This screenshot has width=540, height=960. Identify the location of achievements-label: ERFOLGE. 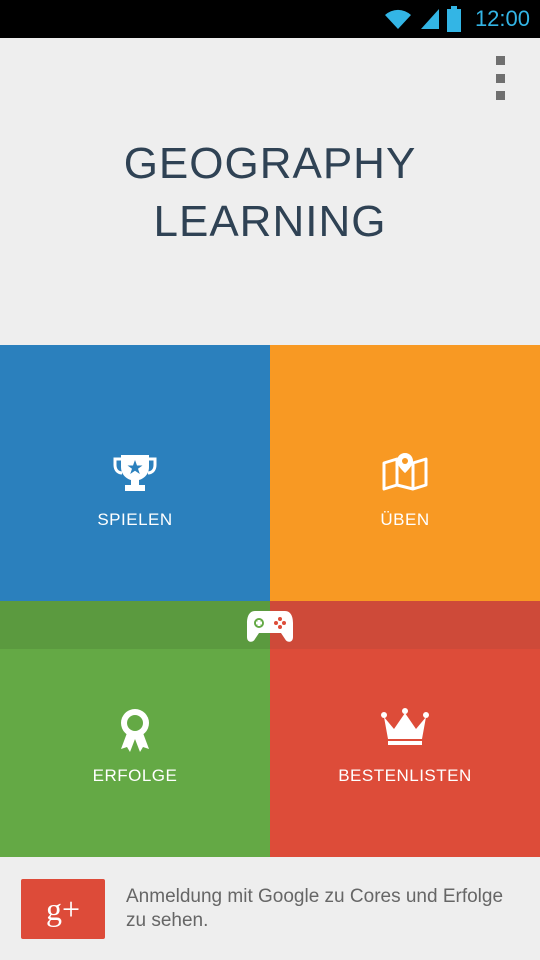
(135, 775).